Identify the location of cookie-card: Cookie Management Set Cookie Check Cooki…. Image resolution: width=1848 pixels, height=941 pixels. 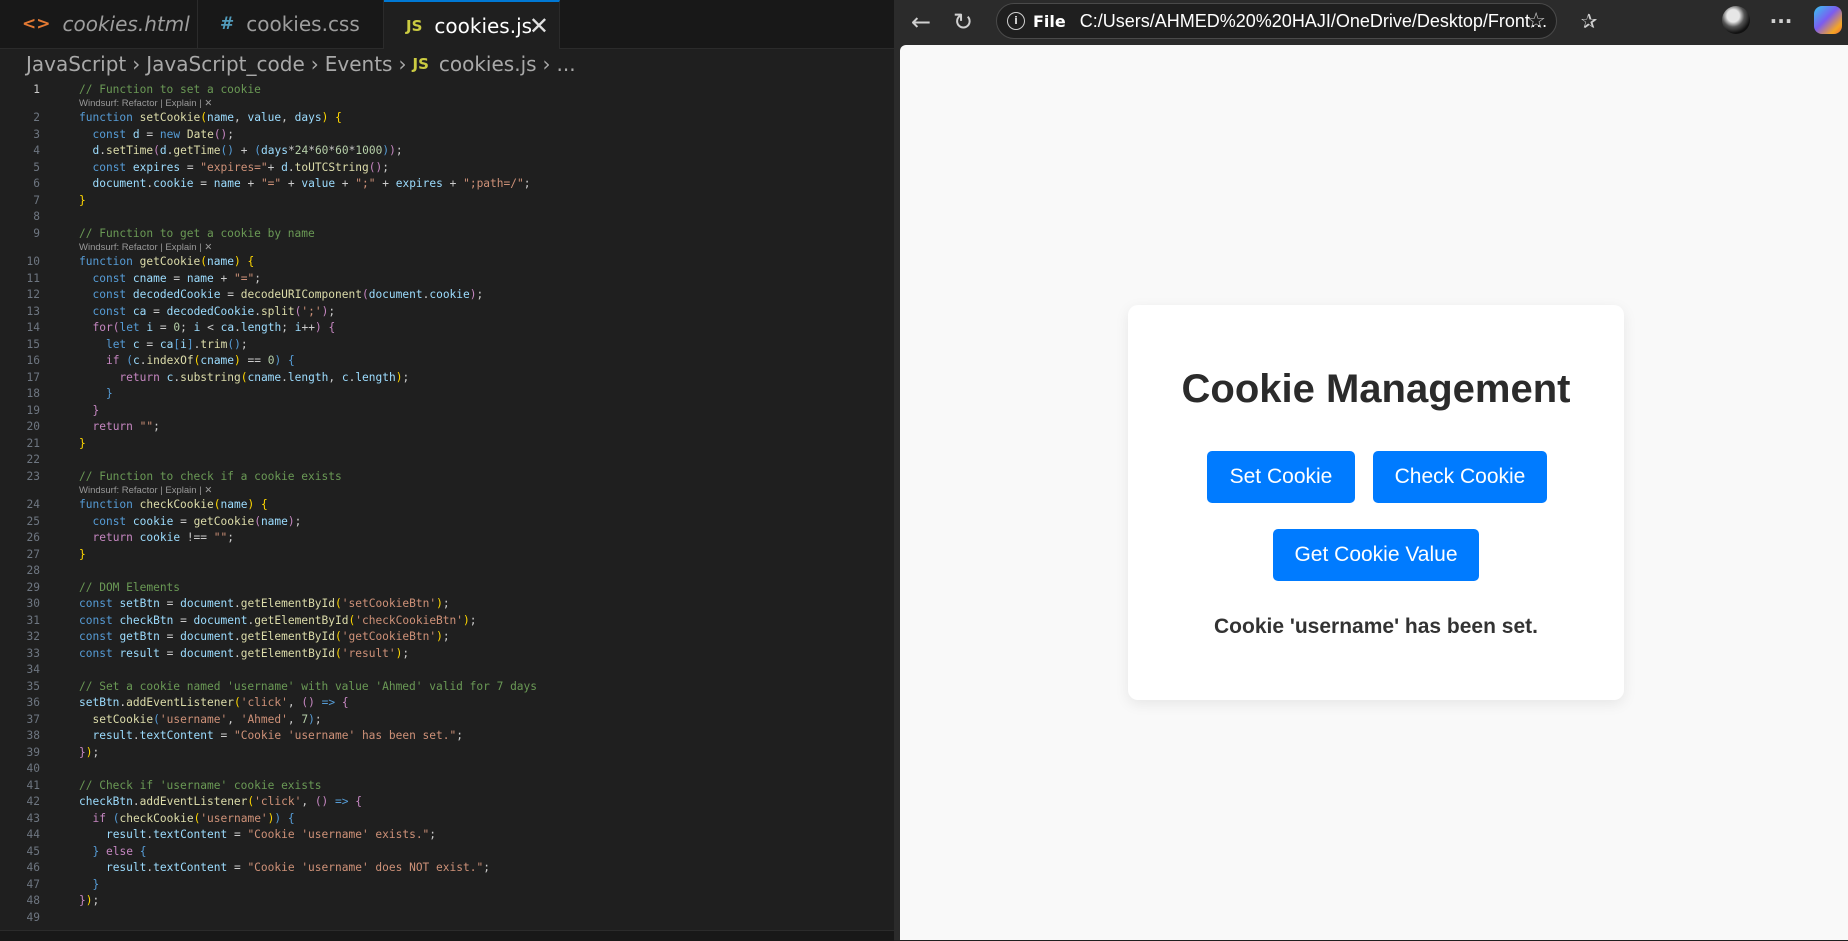
(1376, 502).